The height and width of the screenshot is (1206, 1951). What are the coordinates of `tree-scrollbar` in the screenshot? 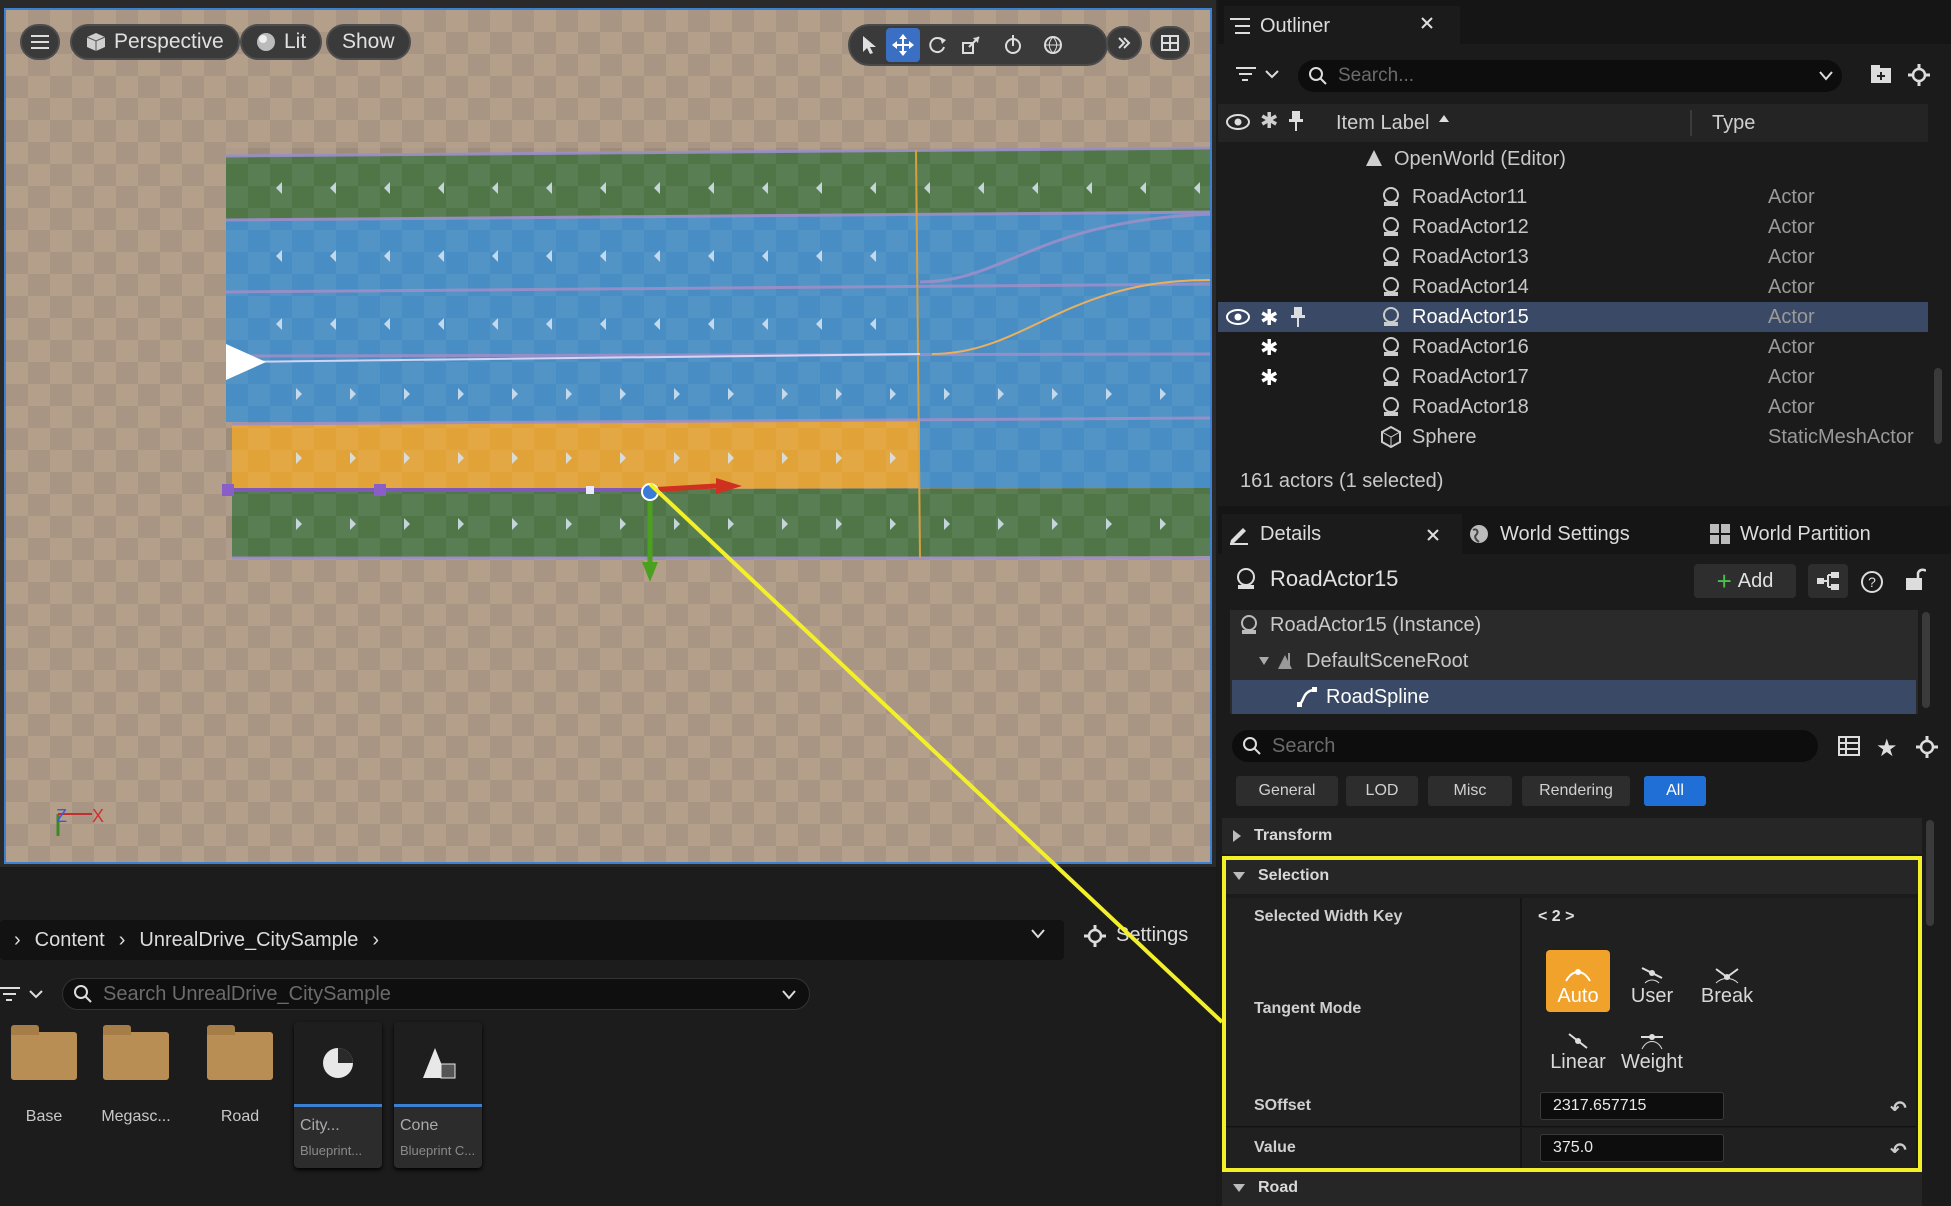 It's located at (1926, 660).